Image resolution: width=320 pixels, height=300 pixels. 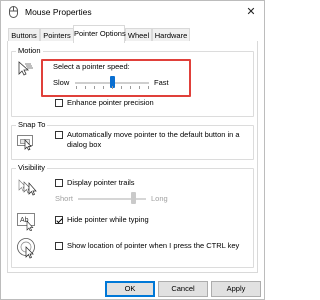 I want to click on show-location-checkbox, so click(x=59, y=246).